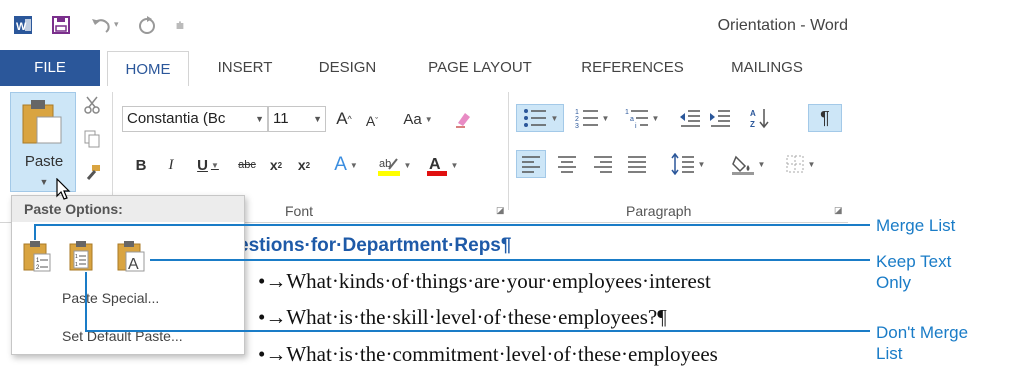  What do you see at coordinates (92, 105) in the screenshot?
I see `cut-icon` at bounding box center [92, 105].